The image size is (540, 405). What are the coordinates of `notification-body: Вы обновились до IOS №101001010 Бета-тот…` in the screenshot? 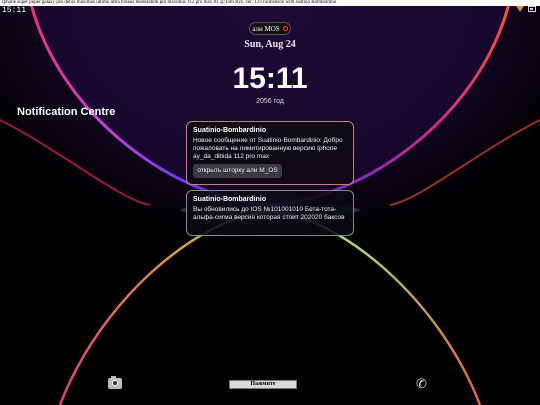 It's located at (269, 213).